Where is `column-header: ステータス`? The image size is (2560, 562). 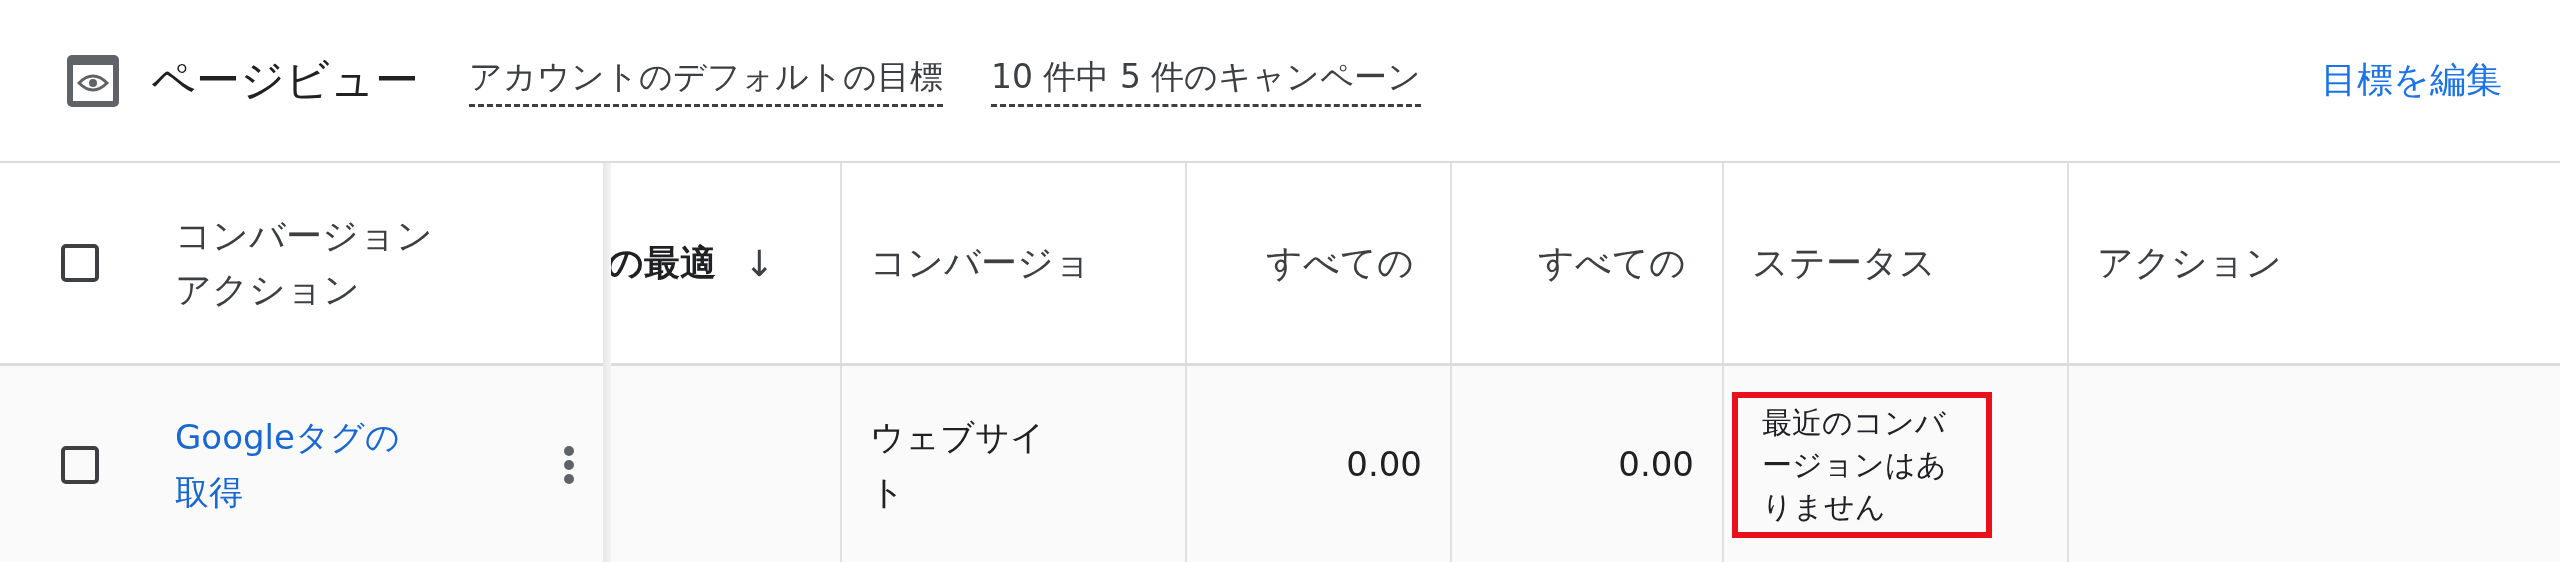
column-header: ステータス is located at coordinates (1848, 263).